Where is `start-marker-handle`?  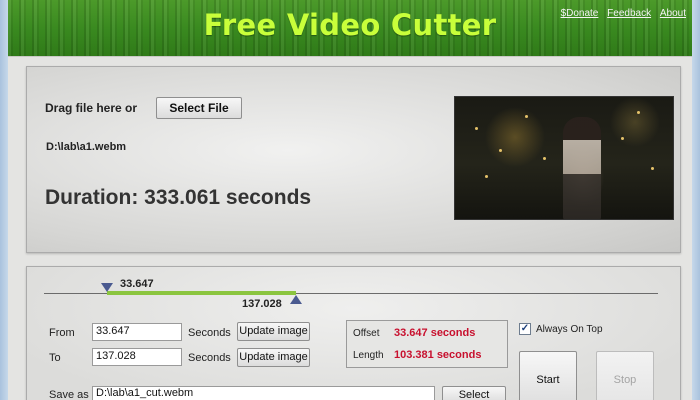 start-marker-handle is located at coordinates (107, 287).